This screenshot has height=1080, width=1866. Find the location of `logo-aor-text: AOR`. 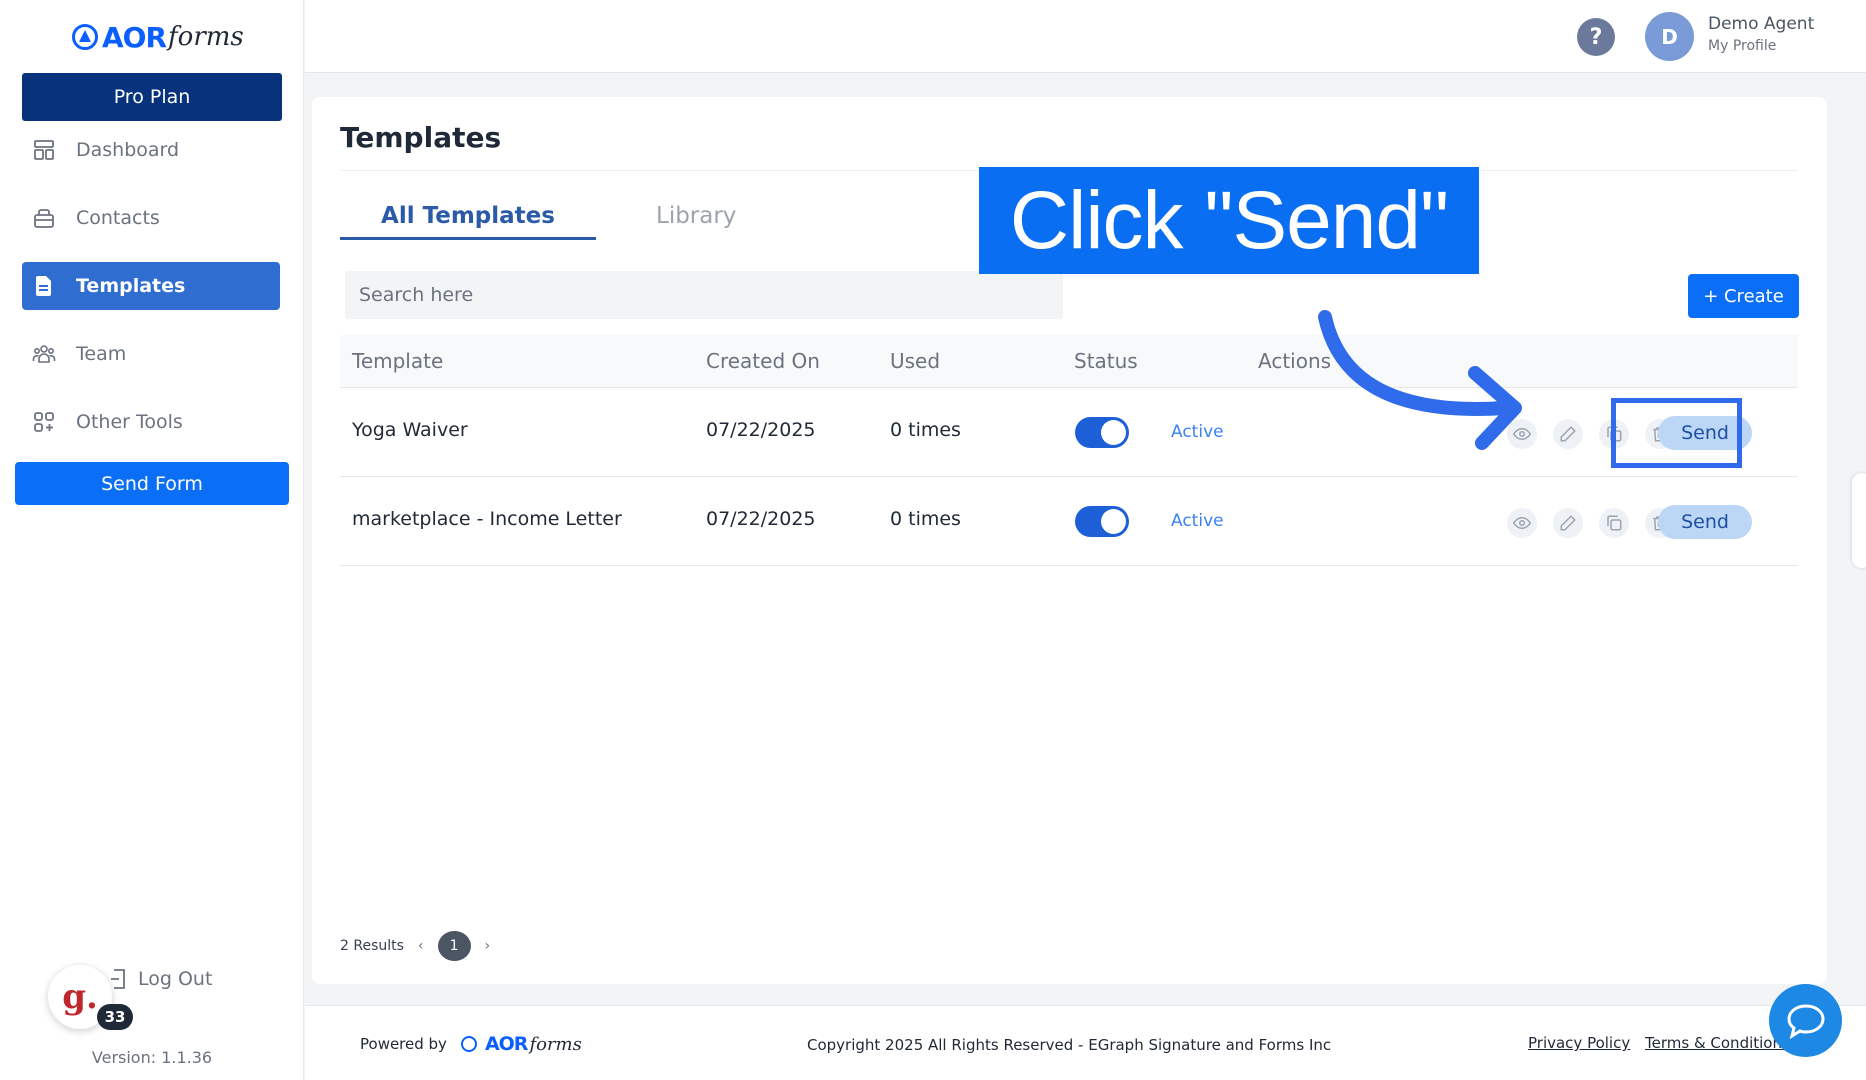

logo-aor-text: AOR is located at coordinates (134, 37).